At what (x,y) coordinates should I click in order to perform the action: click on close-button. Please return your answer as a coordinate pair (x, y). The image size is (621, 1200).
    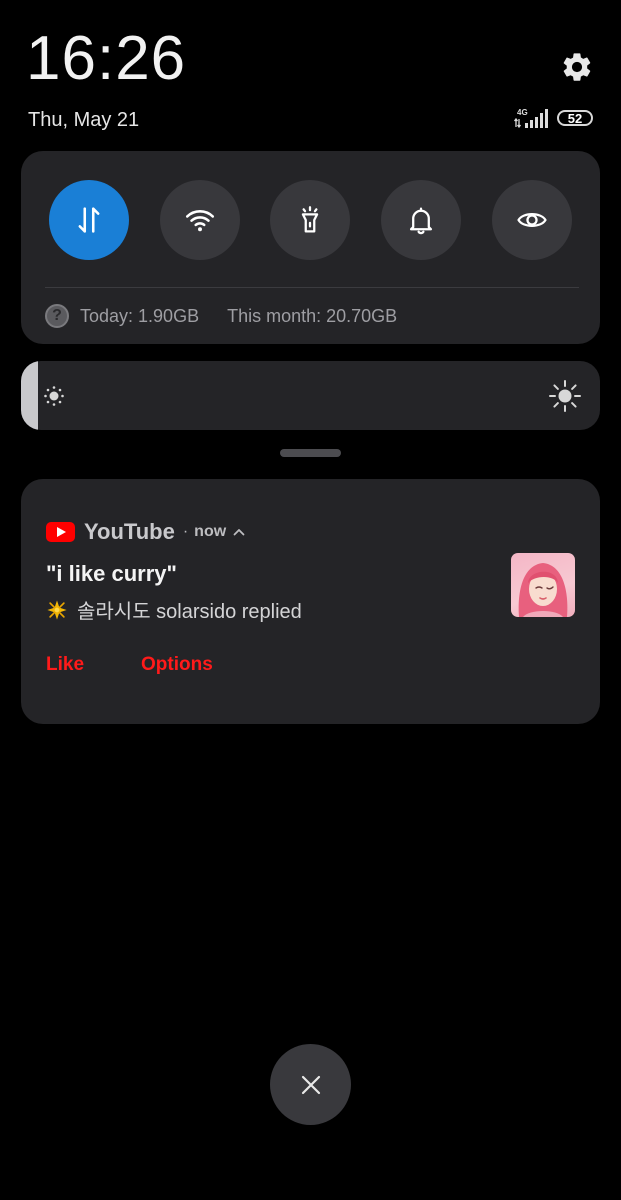
    Looking at the image, I should click on (310, 1084).